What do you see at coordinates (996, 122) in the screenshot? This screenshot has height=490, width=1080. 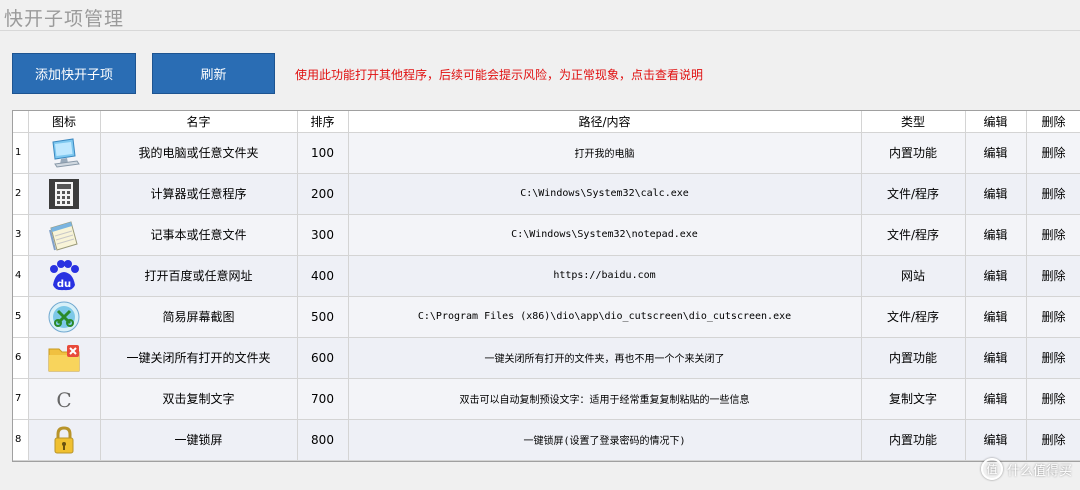 I see `header-edit: 编辑` at bounding box center [996, 122].